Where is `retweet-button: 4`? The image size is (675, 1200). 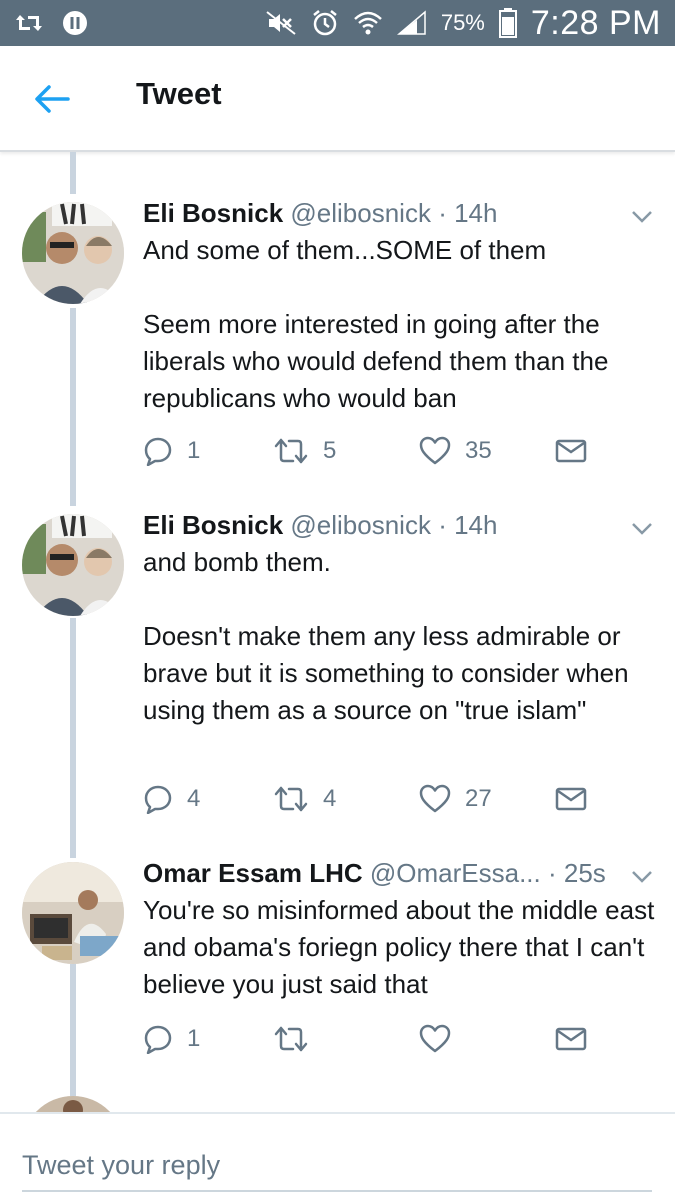
retweet-button: 4 is located at coordinates (304, 799).